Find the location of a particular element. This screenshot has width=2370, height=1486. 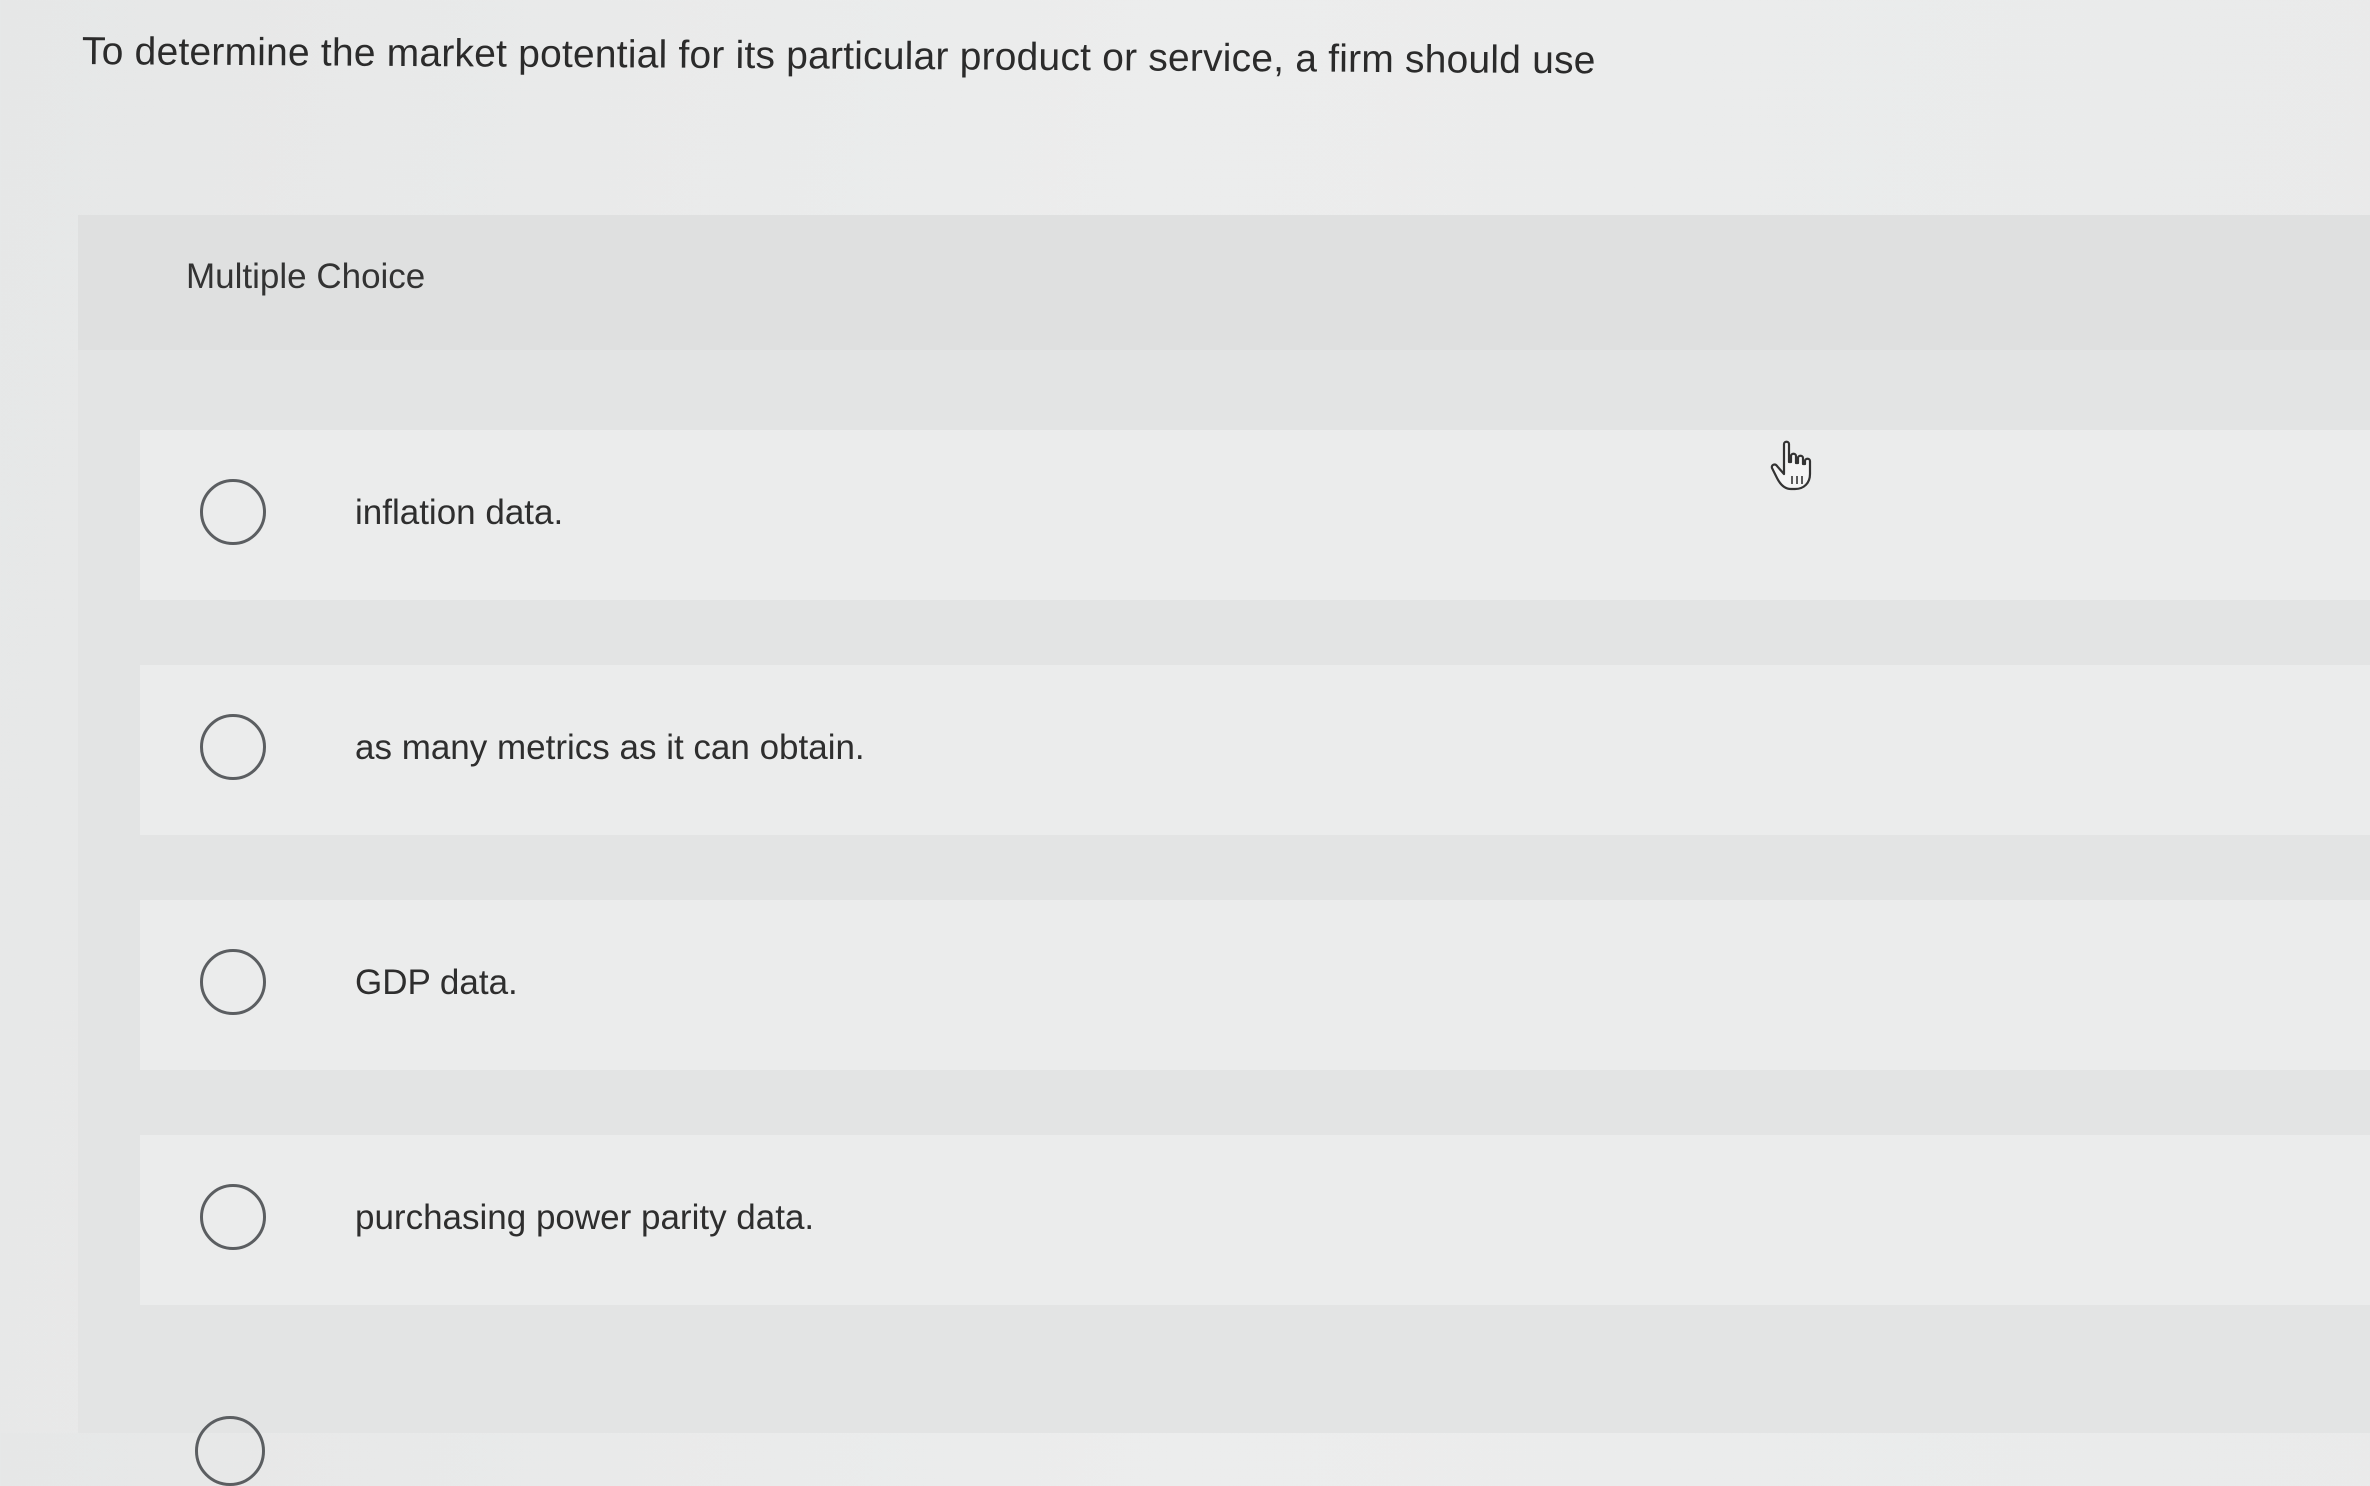

choice-option-2: as many metrics as it can obtain. is located at coordinates (1255, 750).